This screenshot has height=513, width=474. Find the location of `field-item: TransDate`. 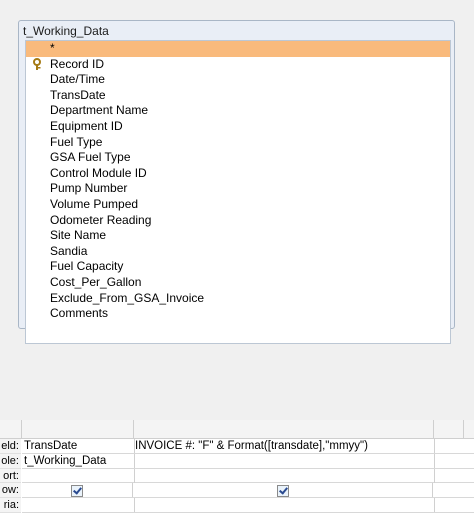

field-item: TransDate is located at coordinates (238, 96).